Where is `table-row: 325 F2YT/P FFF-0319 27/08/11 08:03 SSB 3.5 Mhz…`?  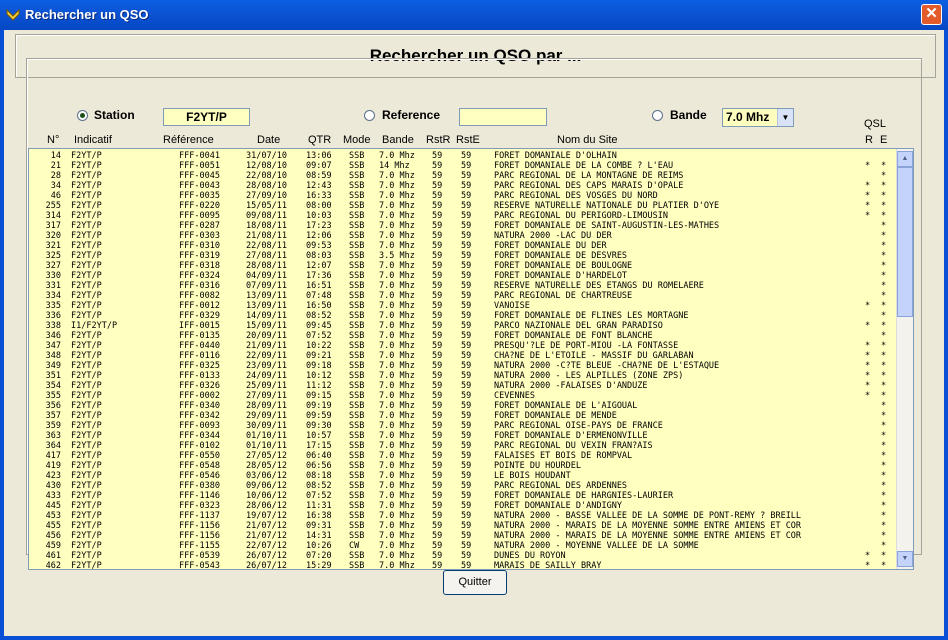 table-row: 325 F2YT/P FFF-0319 27/08/11 08:03 SSB 3.5 Mhz… is located at coordinates (471, 256).